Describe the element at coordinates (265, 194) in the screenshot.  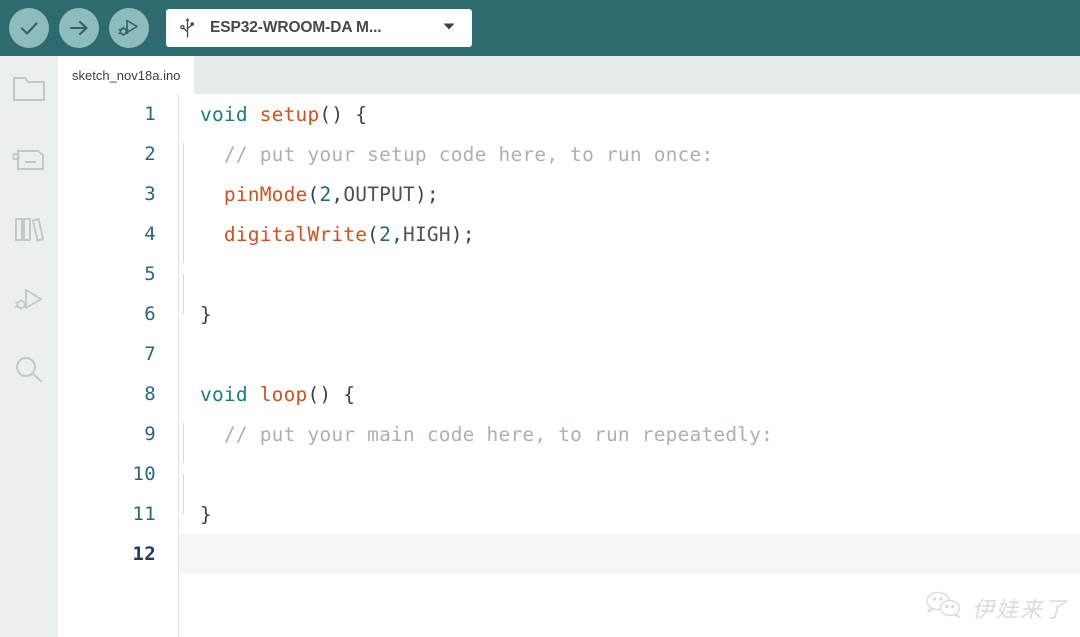
I see `code-token: pinMode` at that location.